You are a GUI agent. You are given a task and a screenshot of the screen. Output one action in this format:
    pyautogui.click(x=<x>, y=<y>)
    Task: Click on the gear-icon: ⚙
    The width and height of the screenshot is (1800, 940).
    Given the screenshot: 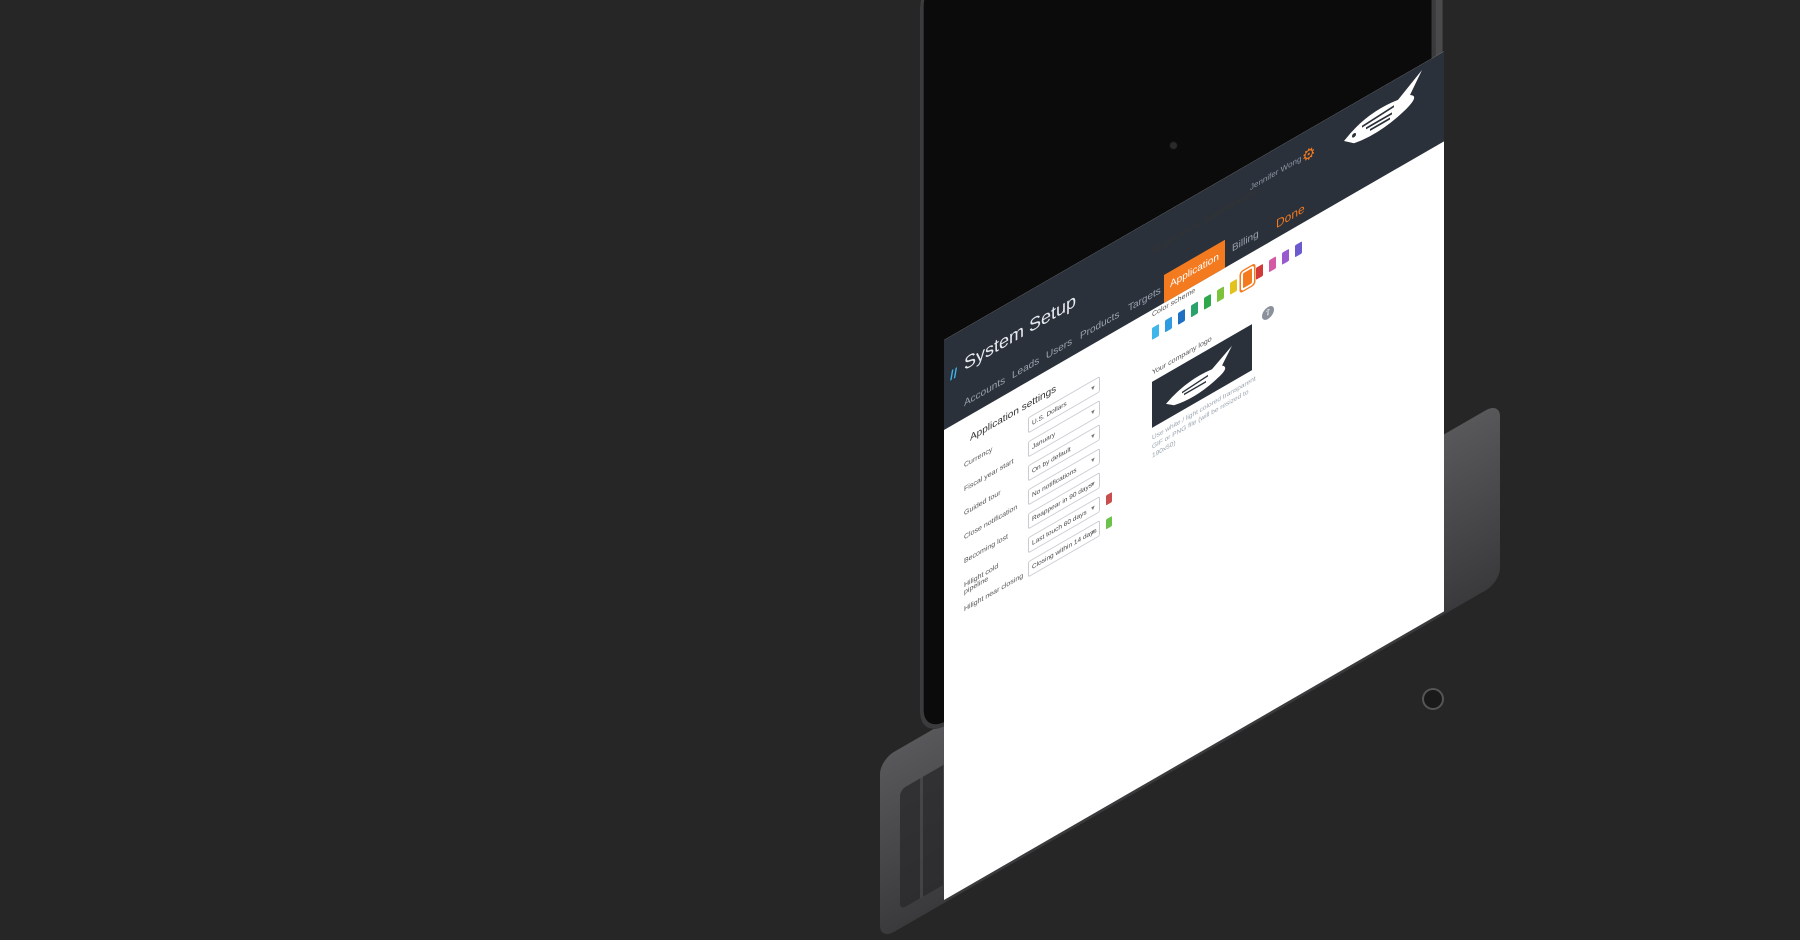 What is the action you would take?
    pyautogui.click(x=1308, y=155)
    